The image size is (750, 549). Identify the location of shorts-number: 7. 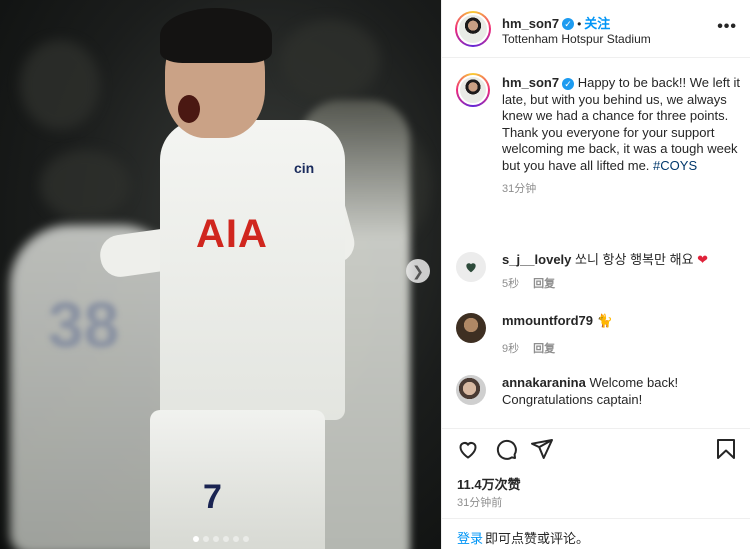
(212, 497).